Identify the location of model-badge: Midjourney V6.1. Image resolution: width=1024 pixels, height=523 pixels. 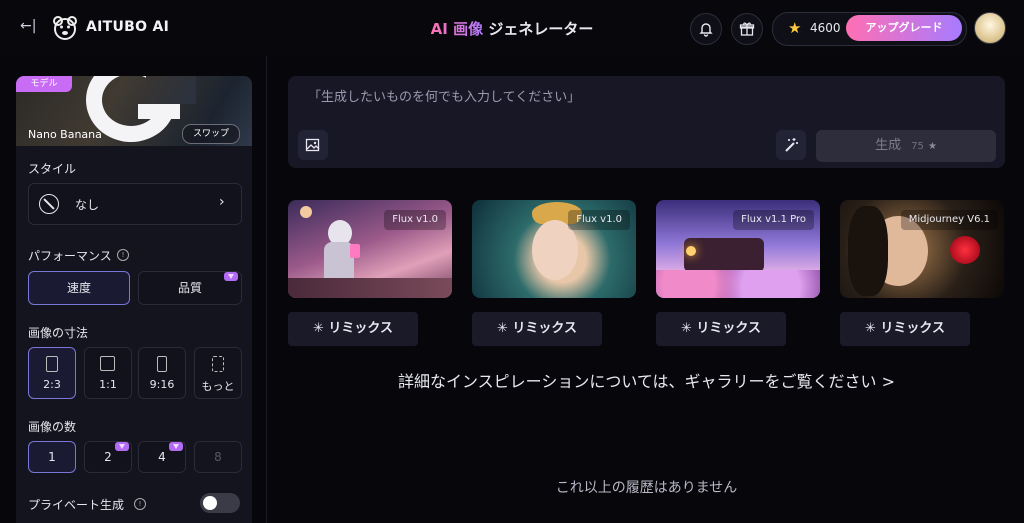
(949, 220).